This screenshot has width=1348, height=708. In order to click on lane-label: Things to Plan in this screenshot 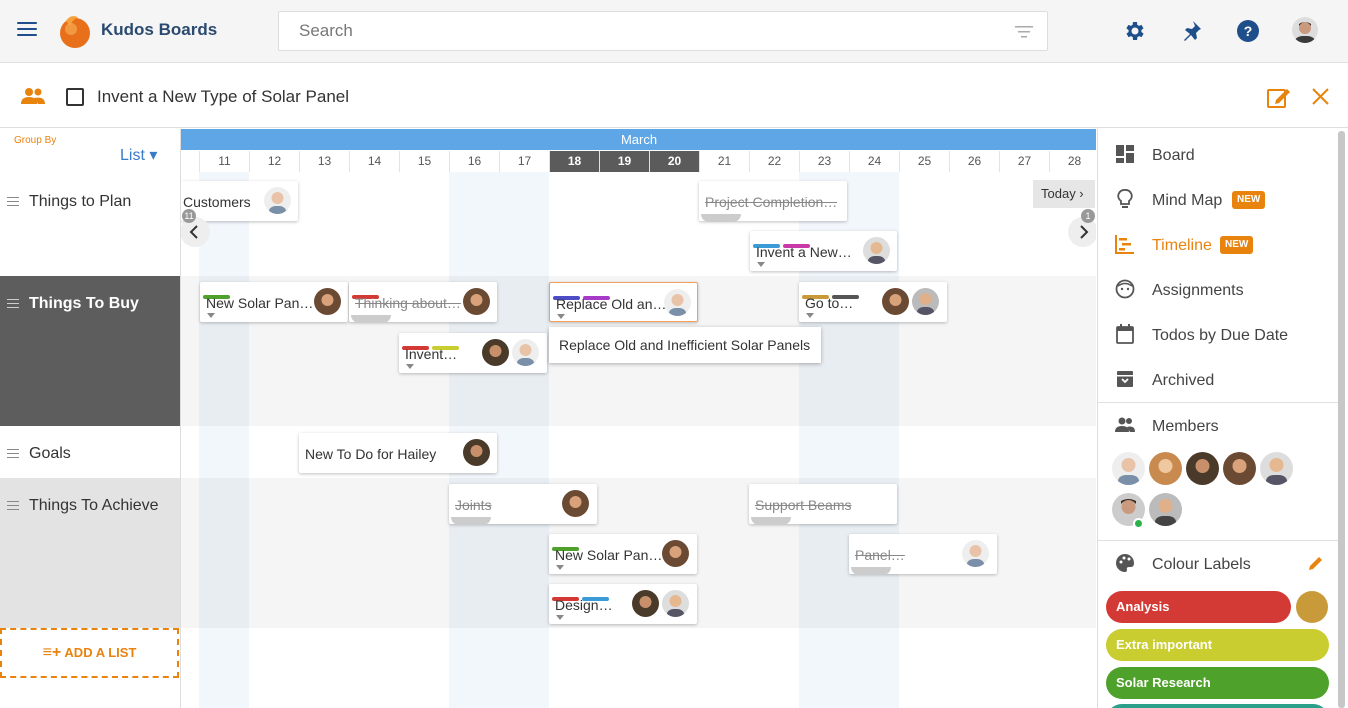, I will do `click(80, 201)`.